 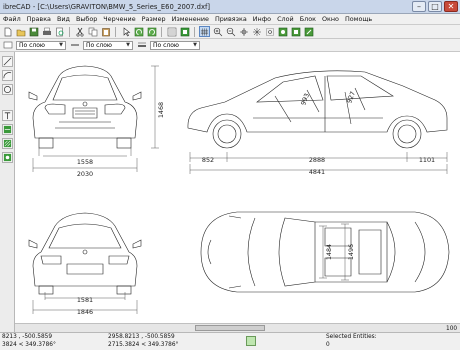 I want to click on zoom-level: 100, so click(x=452, y=329).